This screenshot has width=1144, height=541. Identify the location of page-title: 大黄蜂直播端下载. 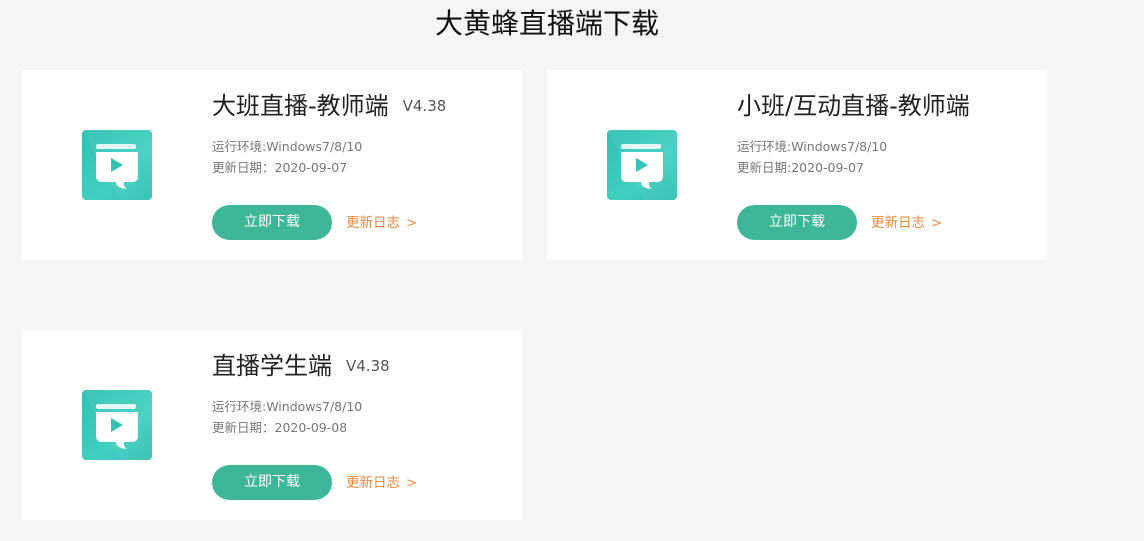
(546, 23).